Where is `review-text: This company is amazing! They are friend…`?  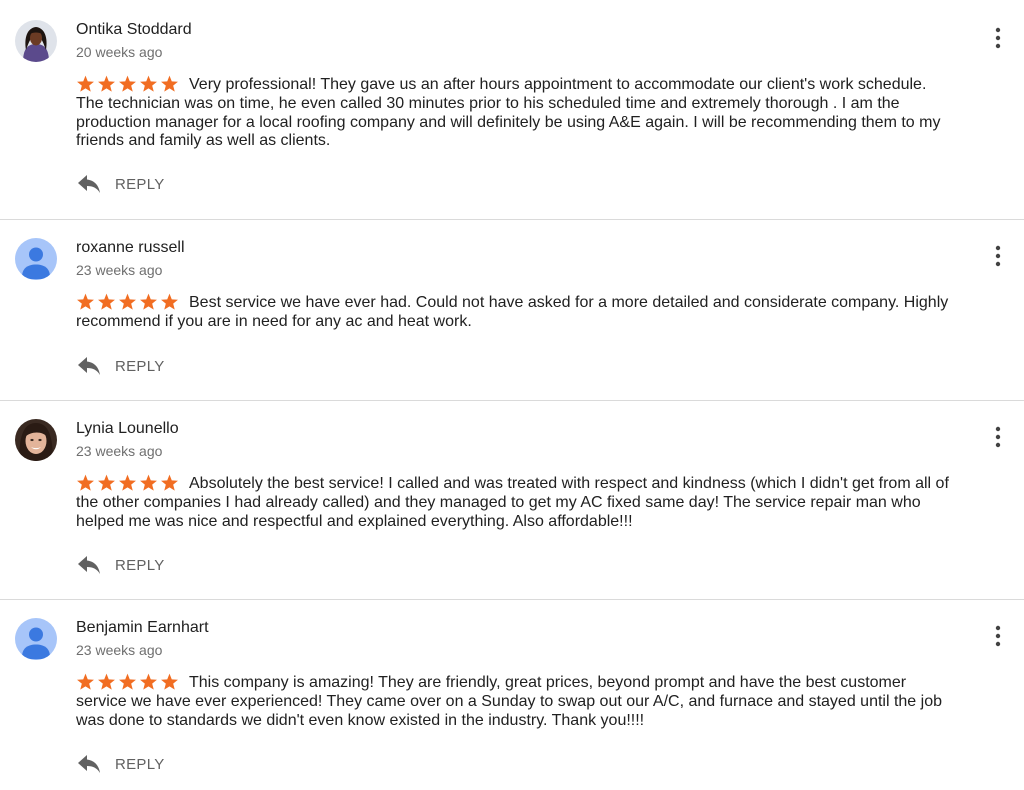
review-text: This company is amazing! They are friend… is located at coordinates (509, 701).